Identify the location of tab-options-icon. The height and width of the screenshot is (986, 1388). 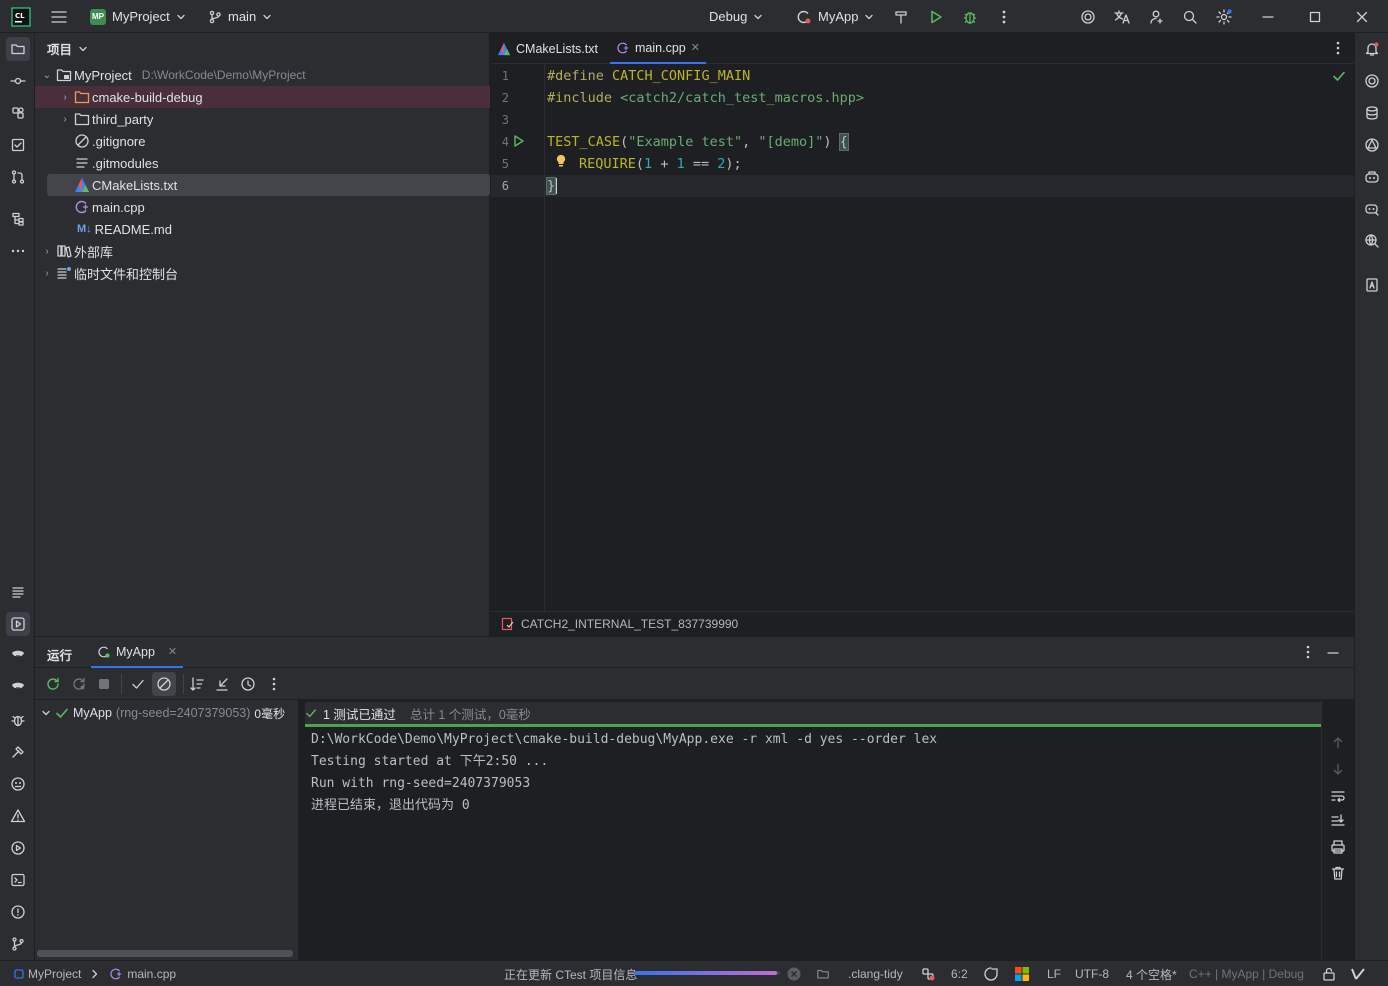
(1338, 48).